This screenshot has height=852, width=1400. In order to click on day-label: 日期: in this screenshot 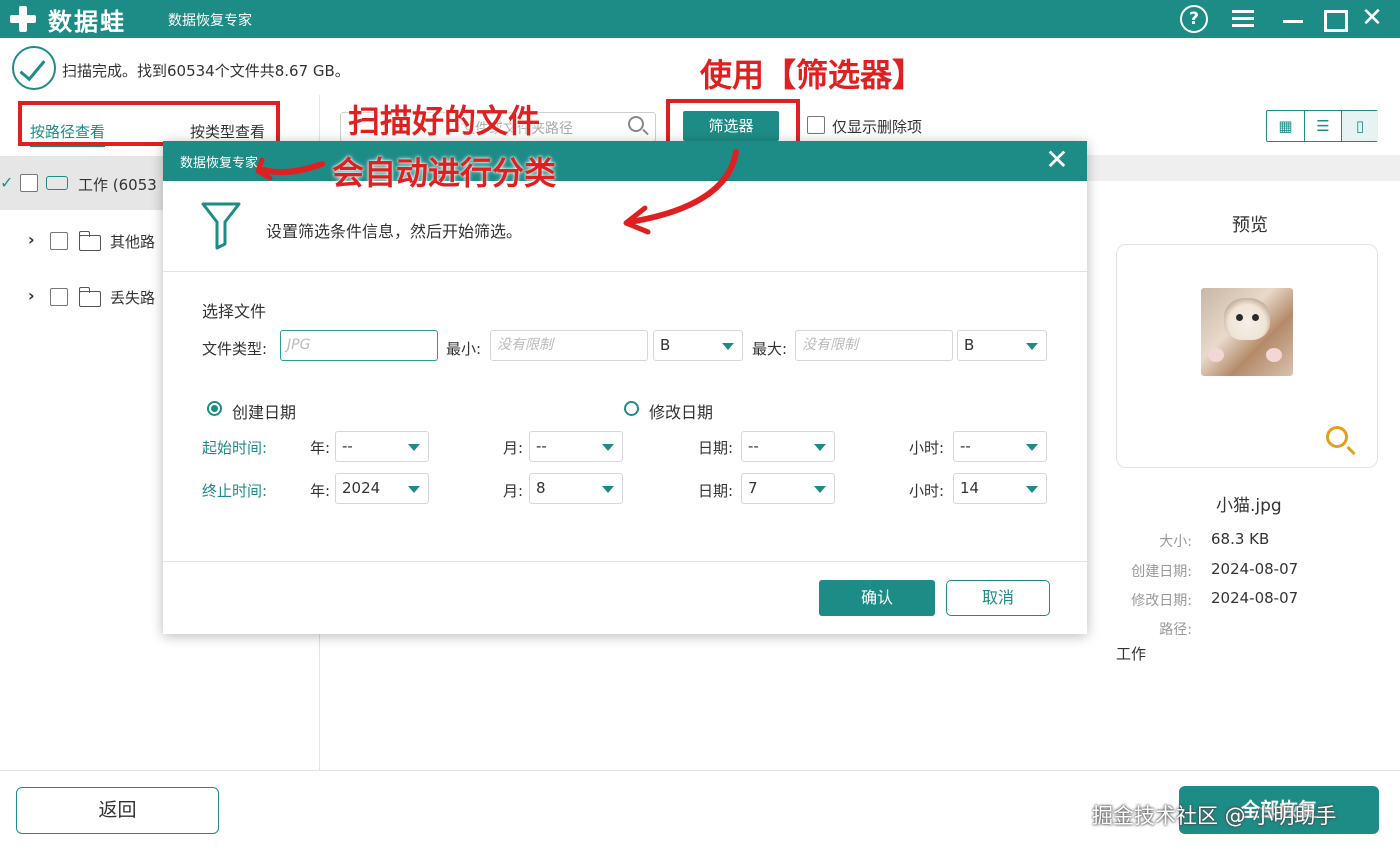, I will do `click(716, 448)`.